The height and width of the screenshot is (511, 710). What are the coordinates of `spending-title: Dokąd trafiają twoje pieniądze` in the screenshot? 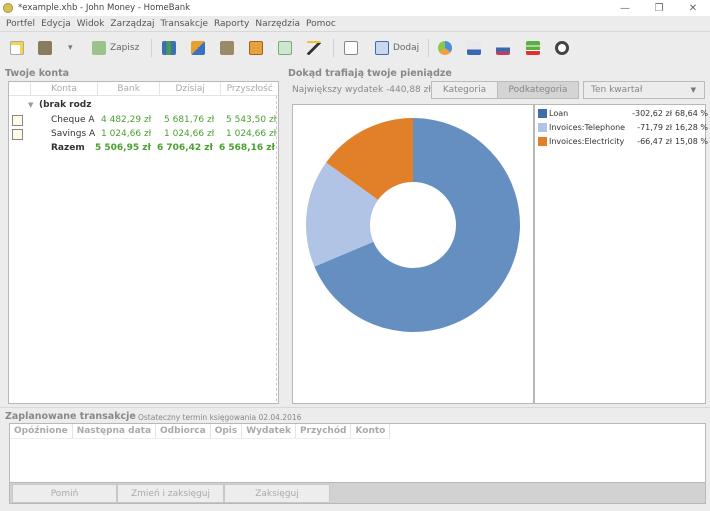 It's located at (370, 73).